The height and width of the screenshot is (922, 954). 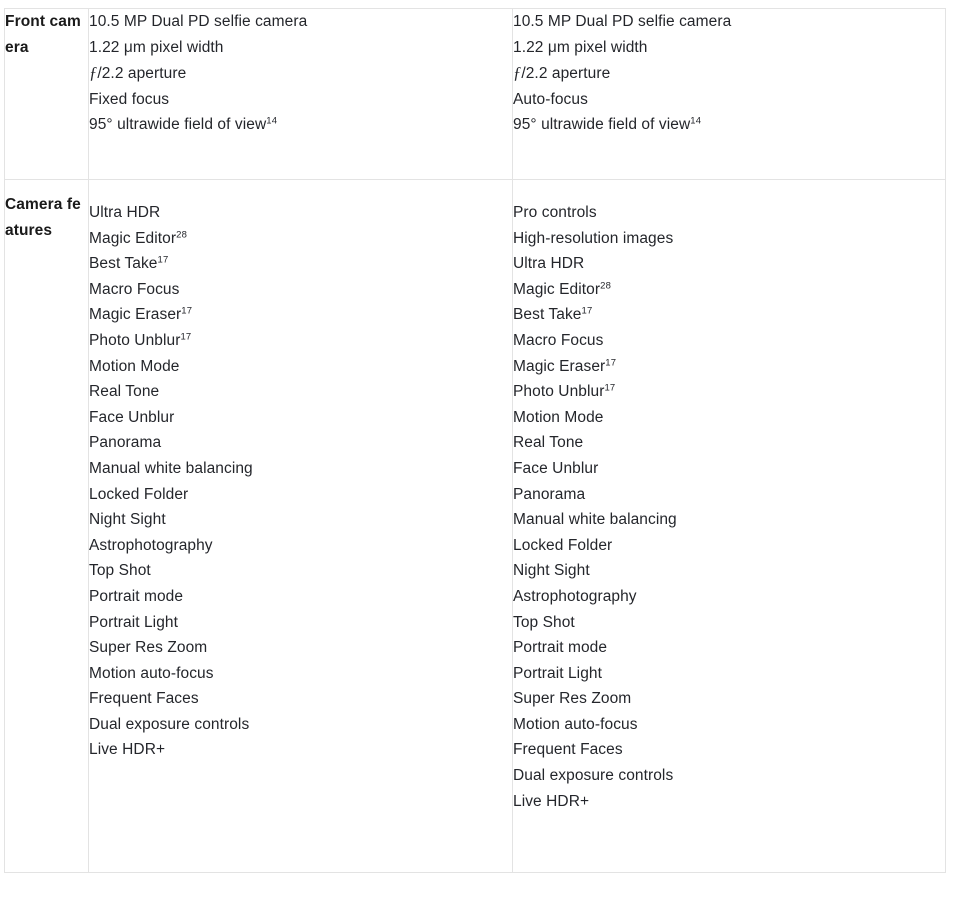 What do you see at coordinates (550, 99) in the screenshot?
I see `spec-line: Auto-focus` at bounding box center [550, 99].